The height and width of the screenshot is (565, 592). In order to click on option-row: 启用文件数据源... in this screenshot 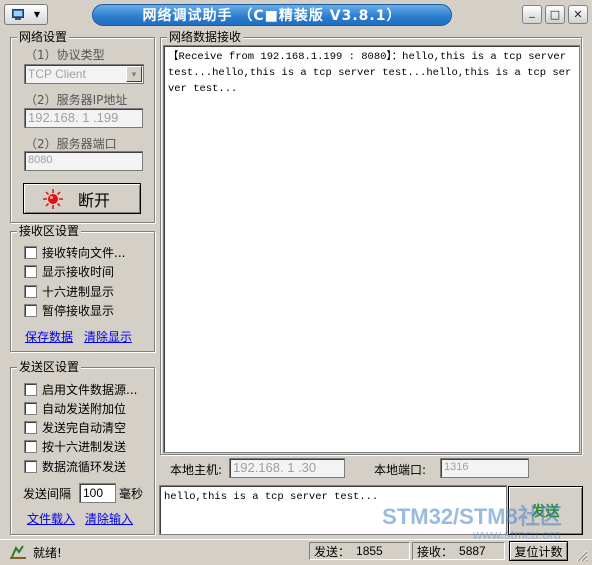, I will do `click(80, 389)`.